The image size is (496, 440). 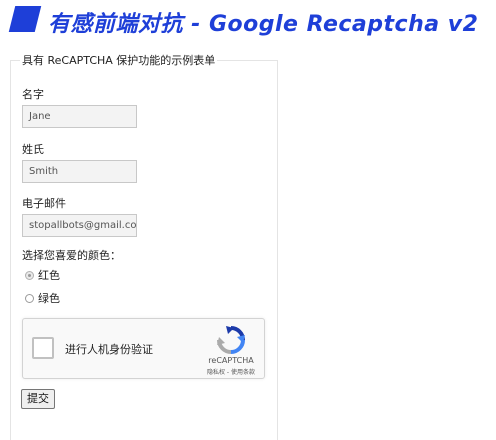 What do you see at coordinates (231, 340) in the screenshot?
I see `recaptcha-logo-icon` at bounding box center [231, 340].